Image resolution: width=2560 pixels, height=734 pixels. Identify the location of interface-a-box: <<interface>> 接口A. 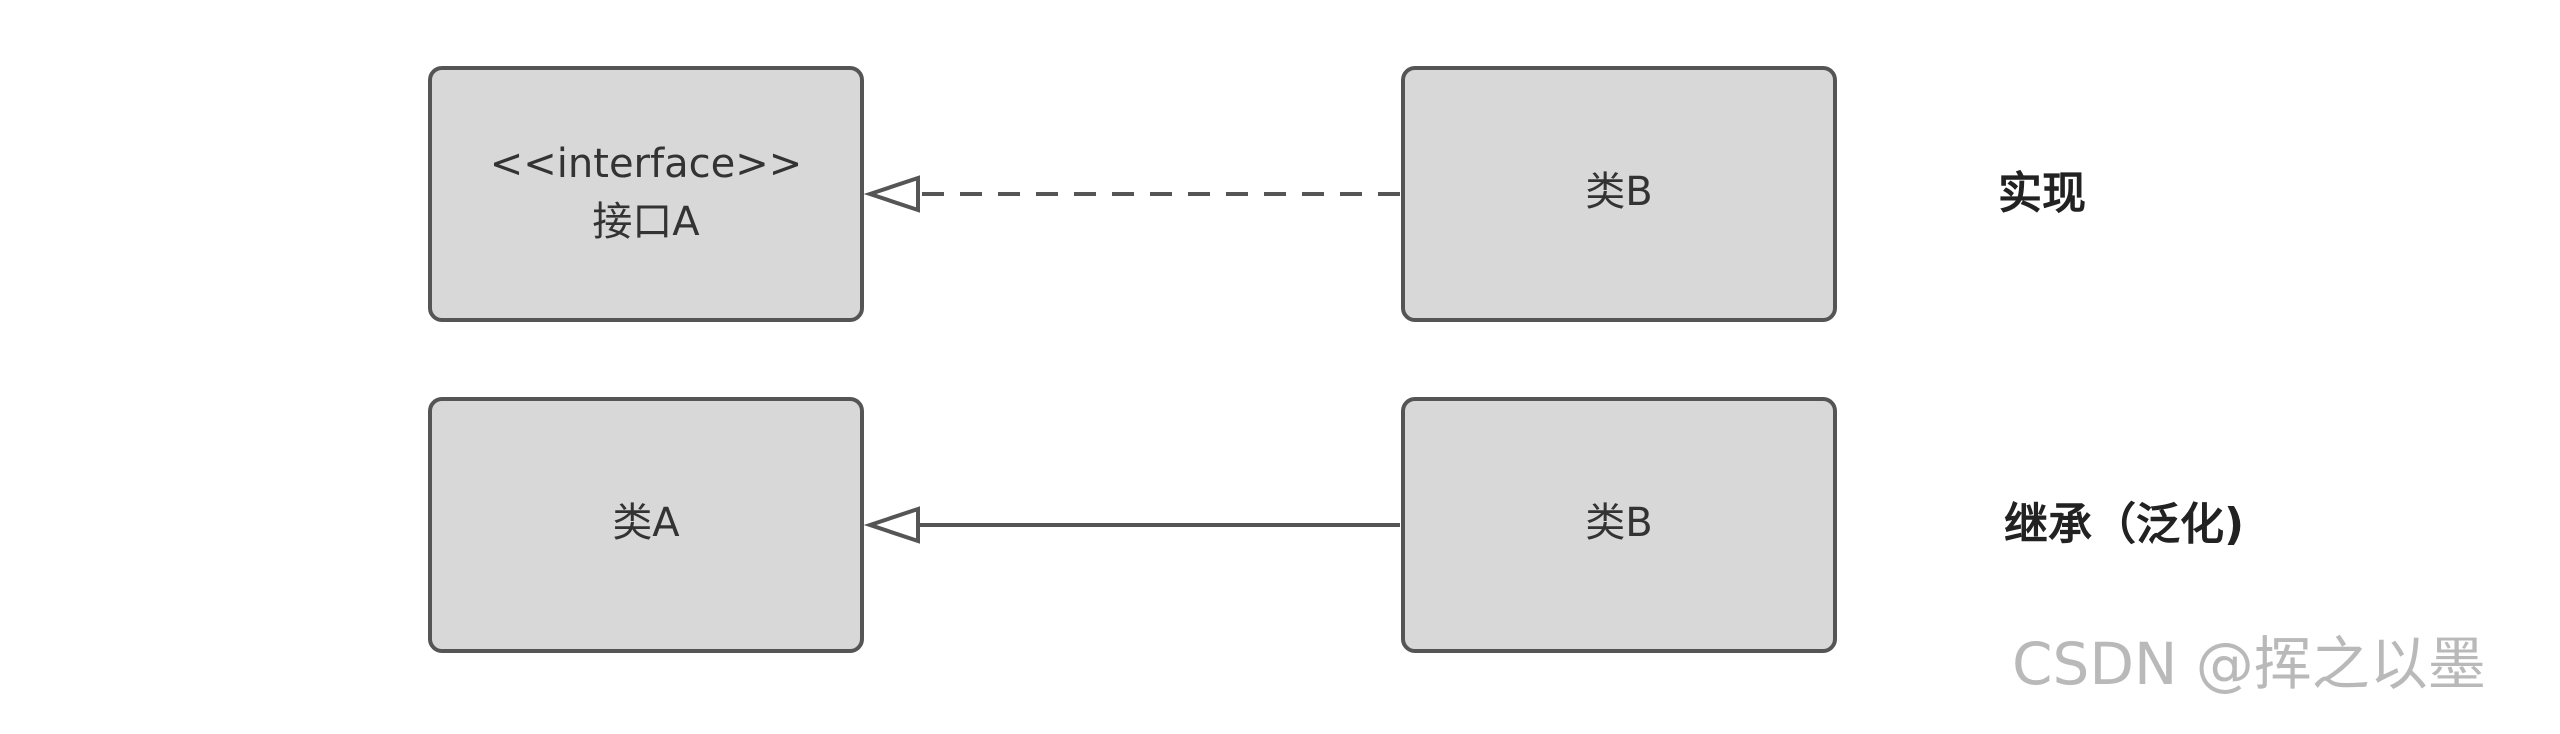
(646, 194).